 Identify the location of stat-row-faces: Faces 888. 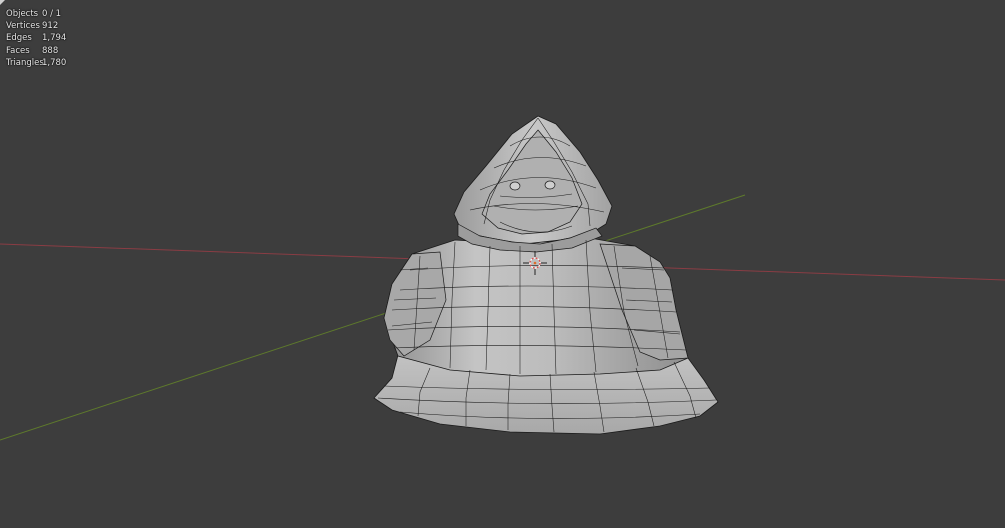
(36, 51).